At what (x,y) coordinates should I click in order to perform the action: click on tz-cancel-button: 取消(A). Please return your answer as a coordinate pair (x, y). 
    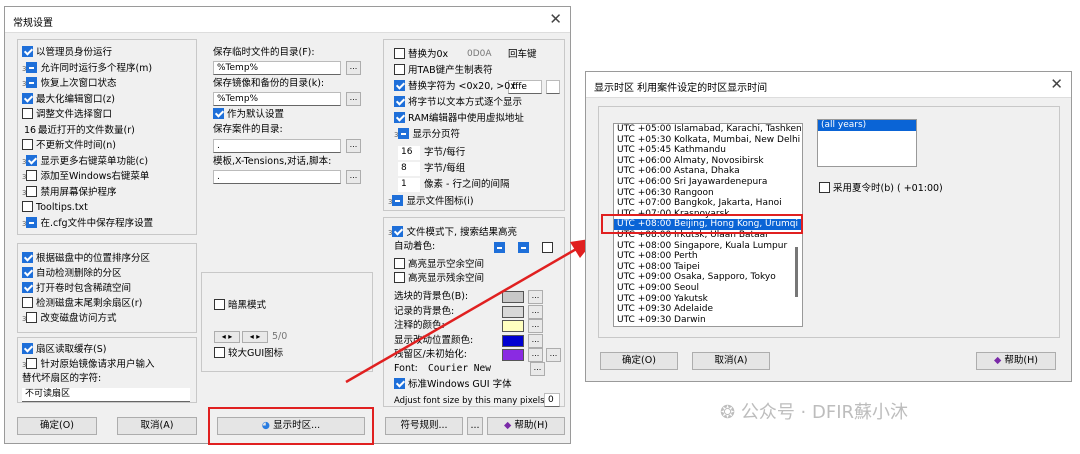
    Looking at the image, I should click on (731, 361).